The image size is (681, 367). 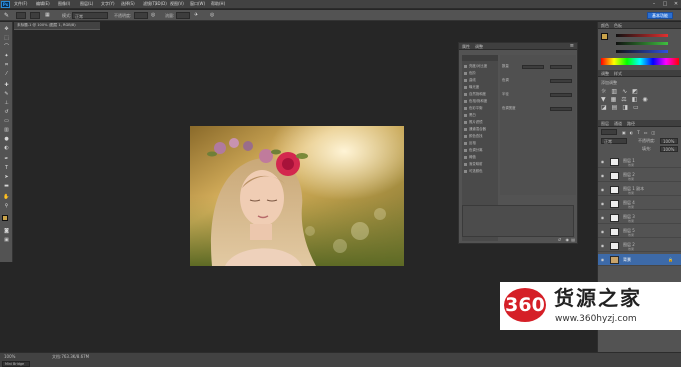 What do you see at coordinates (43, 4) in the screenshot?
I see `menu-edit: 编辑(E)` at bounding box center [43, 4].